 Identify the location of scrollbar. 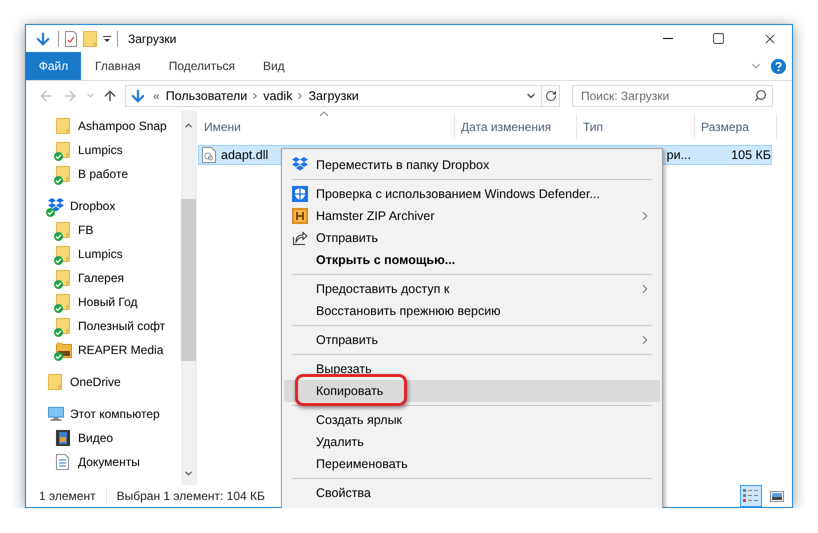
(188, 297).